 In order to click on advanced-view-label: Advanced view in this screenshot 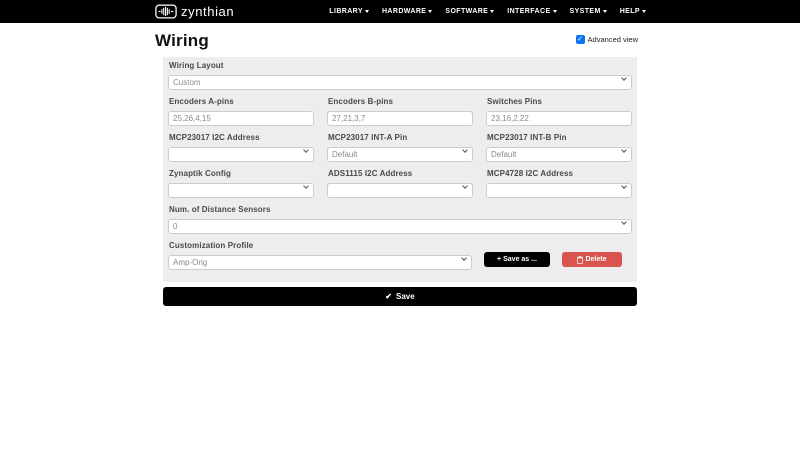, I will do `click(612, 39)`.